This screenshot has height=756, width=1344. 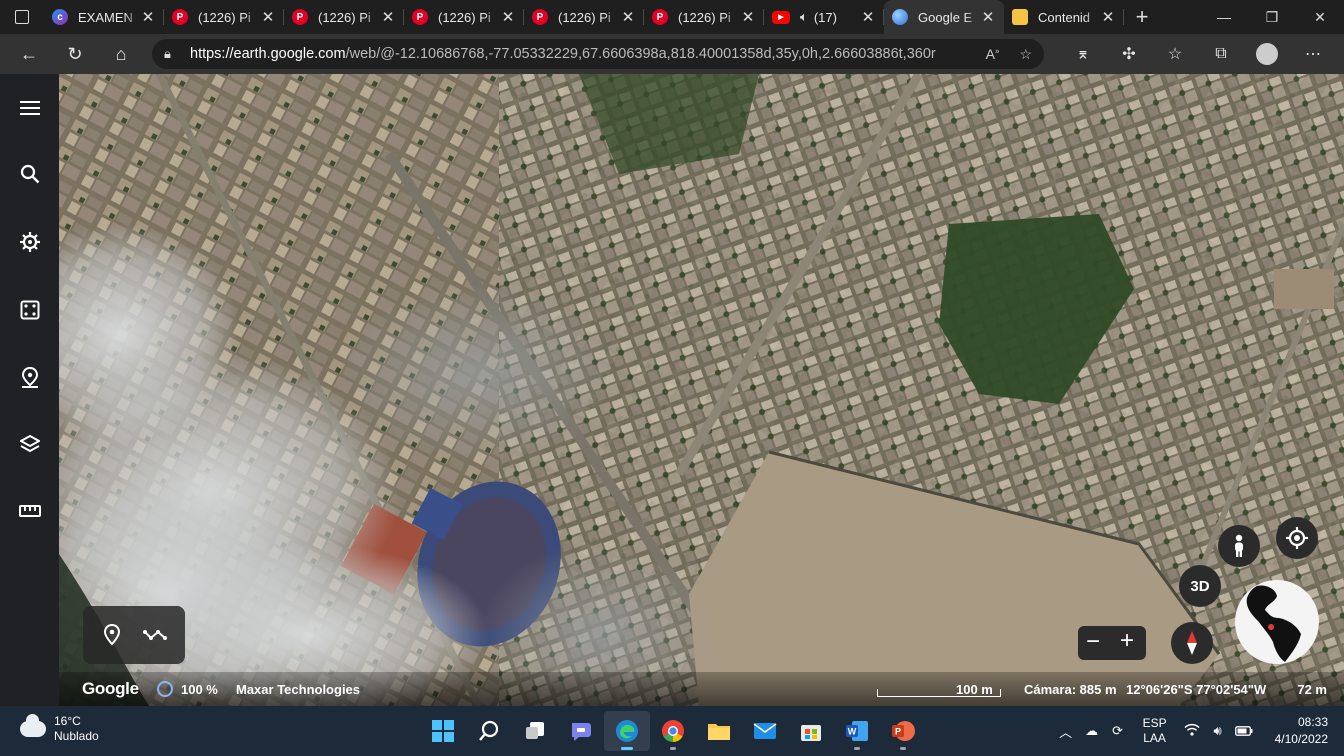 I want to click on powerpoint-icon: P, so click(x=903, y=731).